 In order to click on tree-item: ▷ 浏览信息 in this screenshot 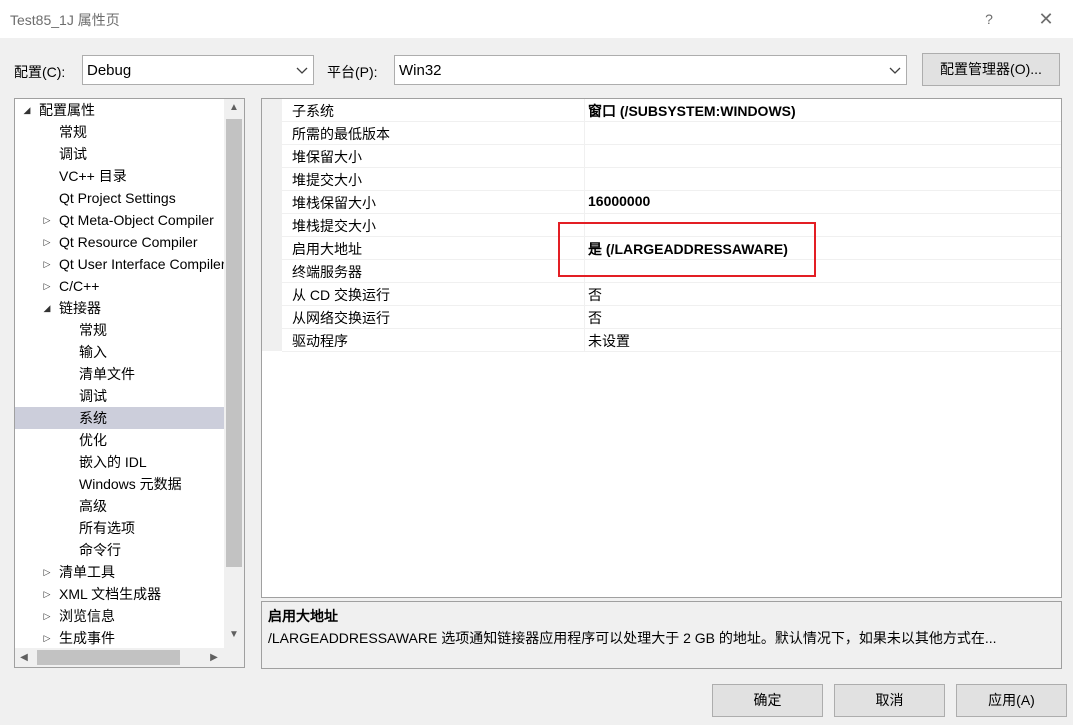, I will do `click(119, 616)`.